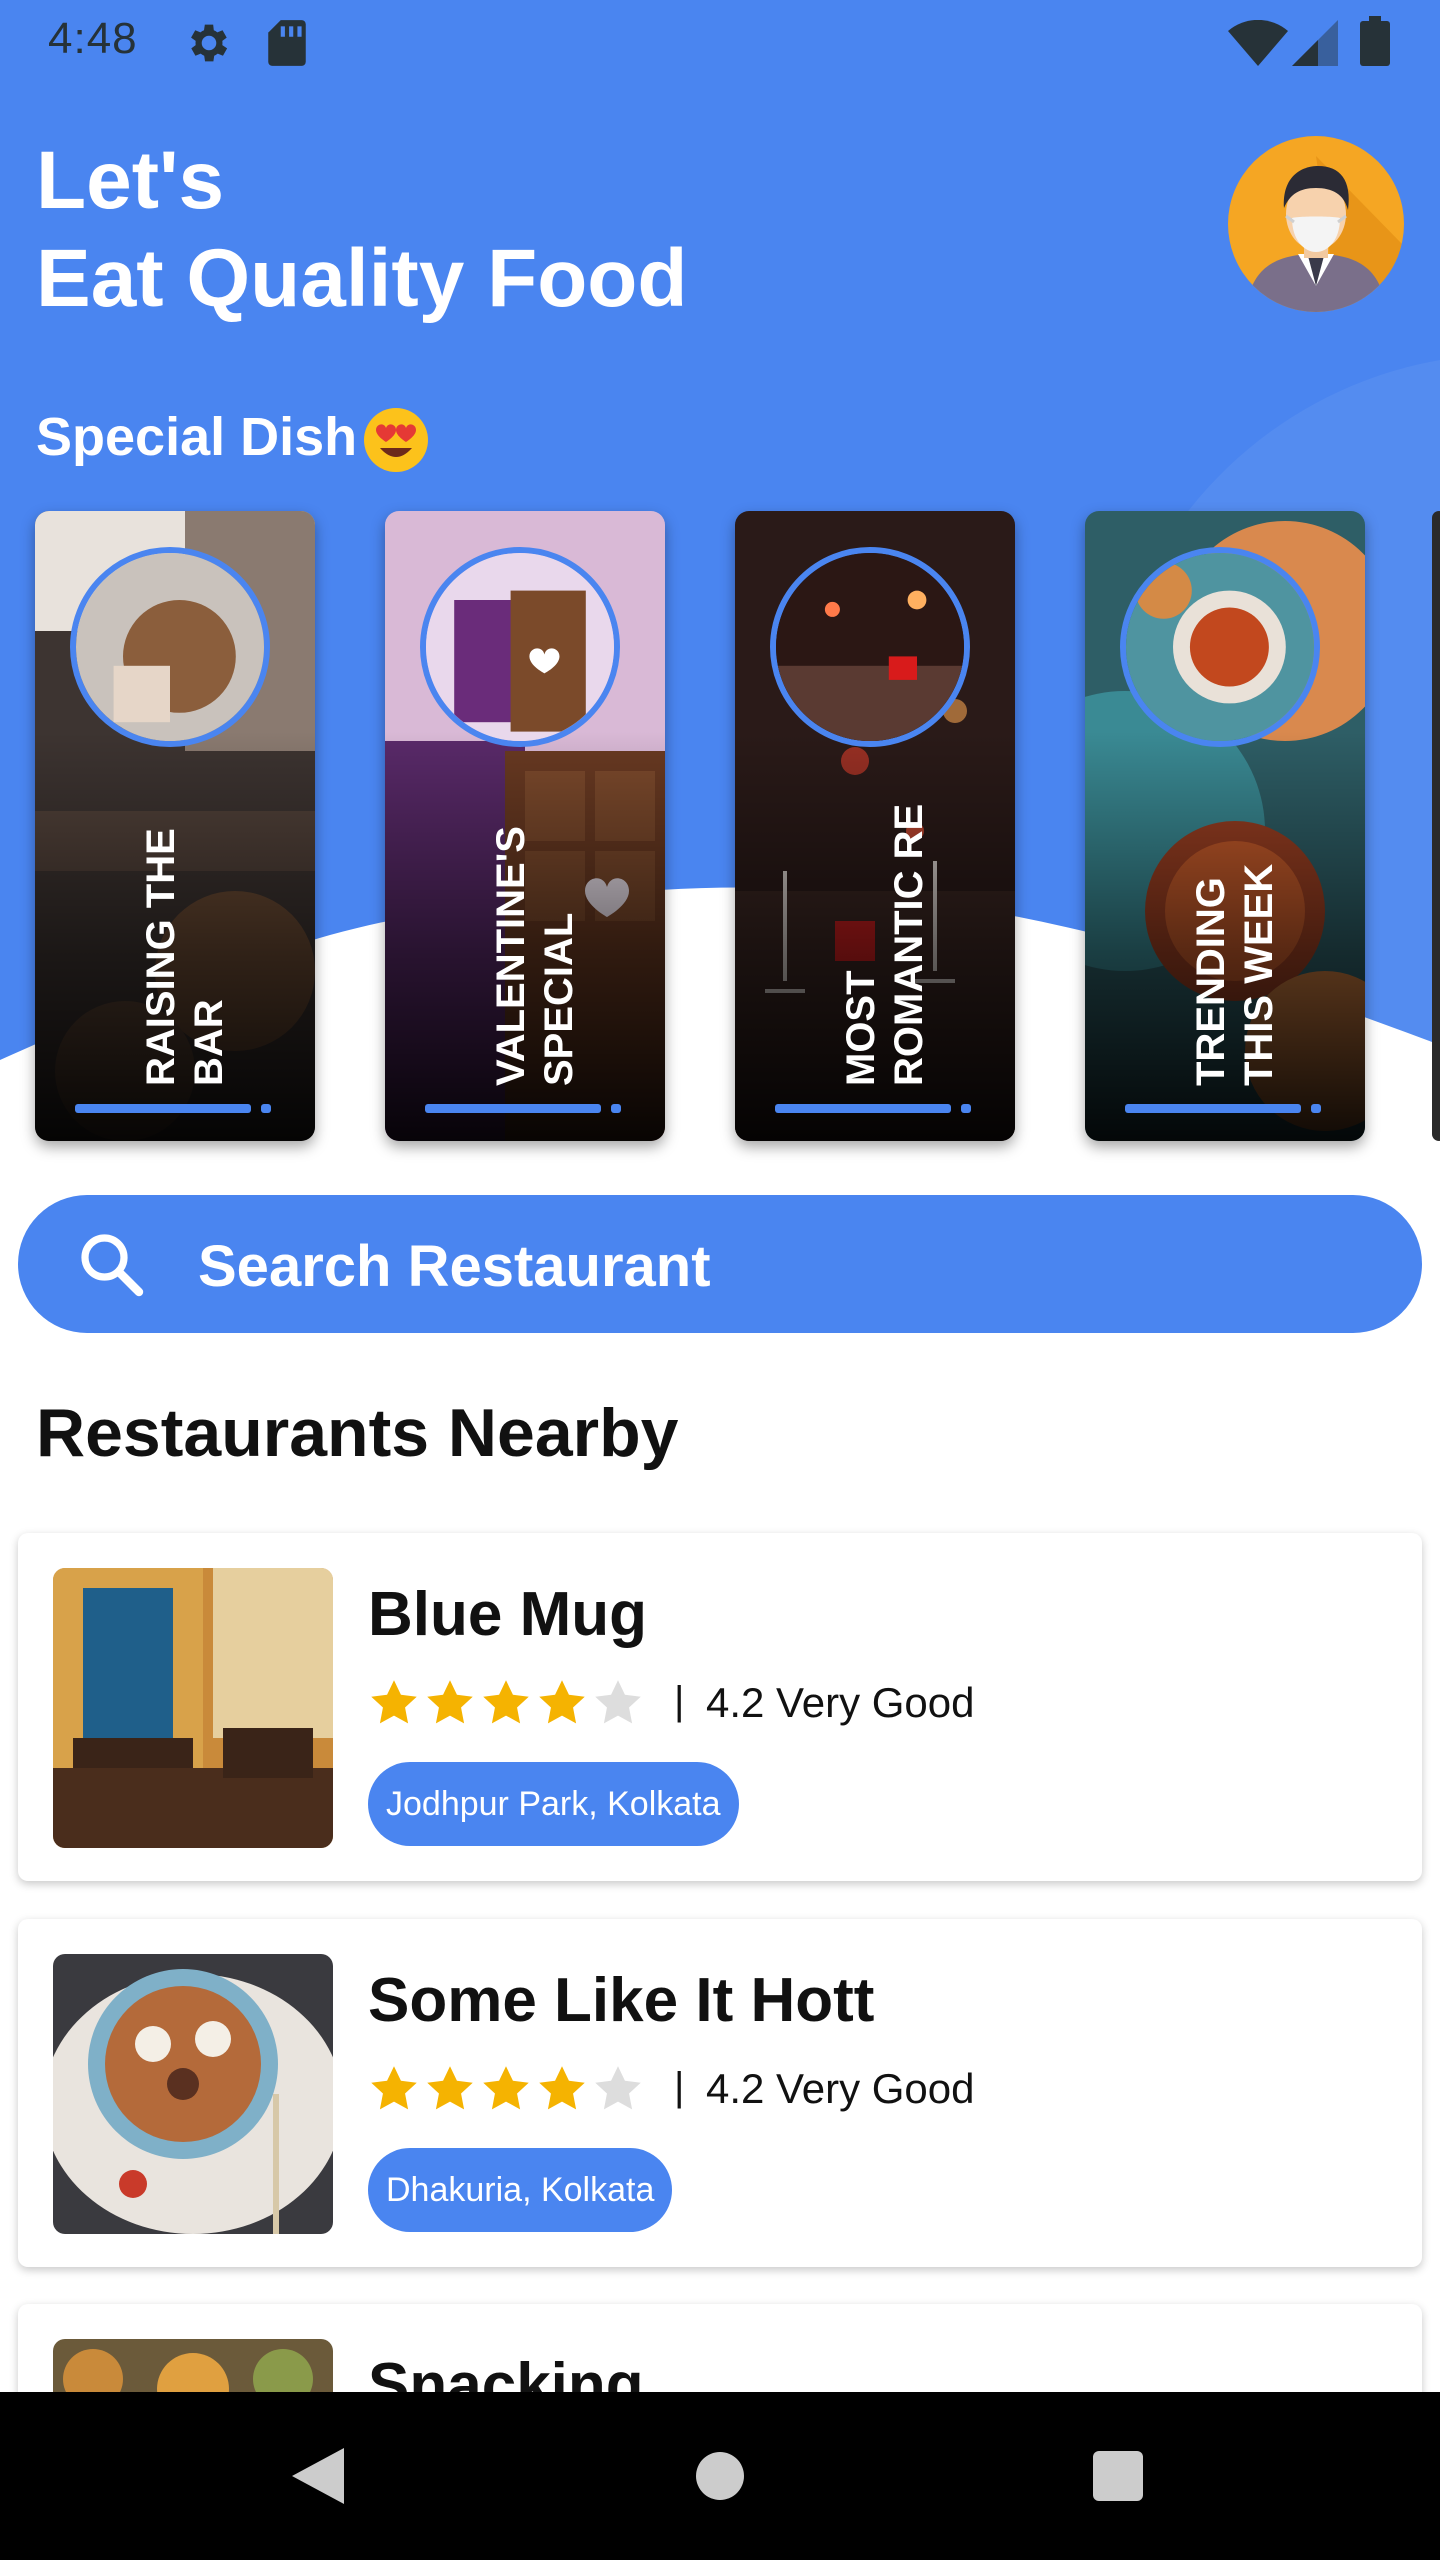 The height and width of the screenshot is (2560, 1440). Describe the element at coordinates (209, 43) in the screenshot. I see `settings-icon` at that location.